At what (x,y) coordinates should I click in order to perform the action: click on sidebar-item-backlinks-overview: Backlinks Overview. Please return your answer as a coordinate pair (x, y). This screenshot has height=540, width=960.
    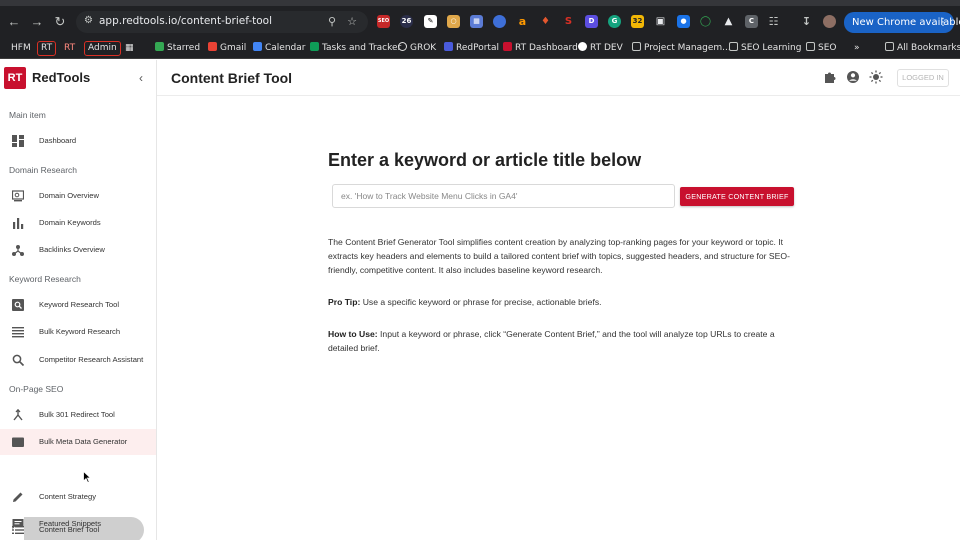
    Looking at the image, I should click on (78, 250).